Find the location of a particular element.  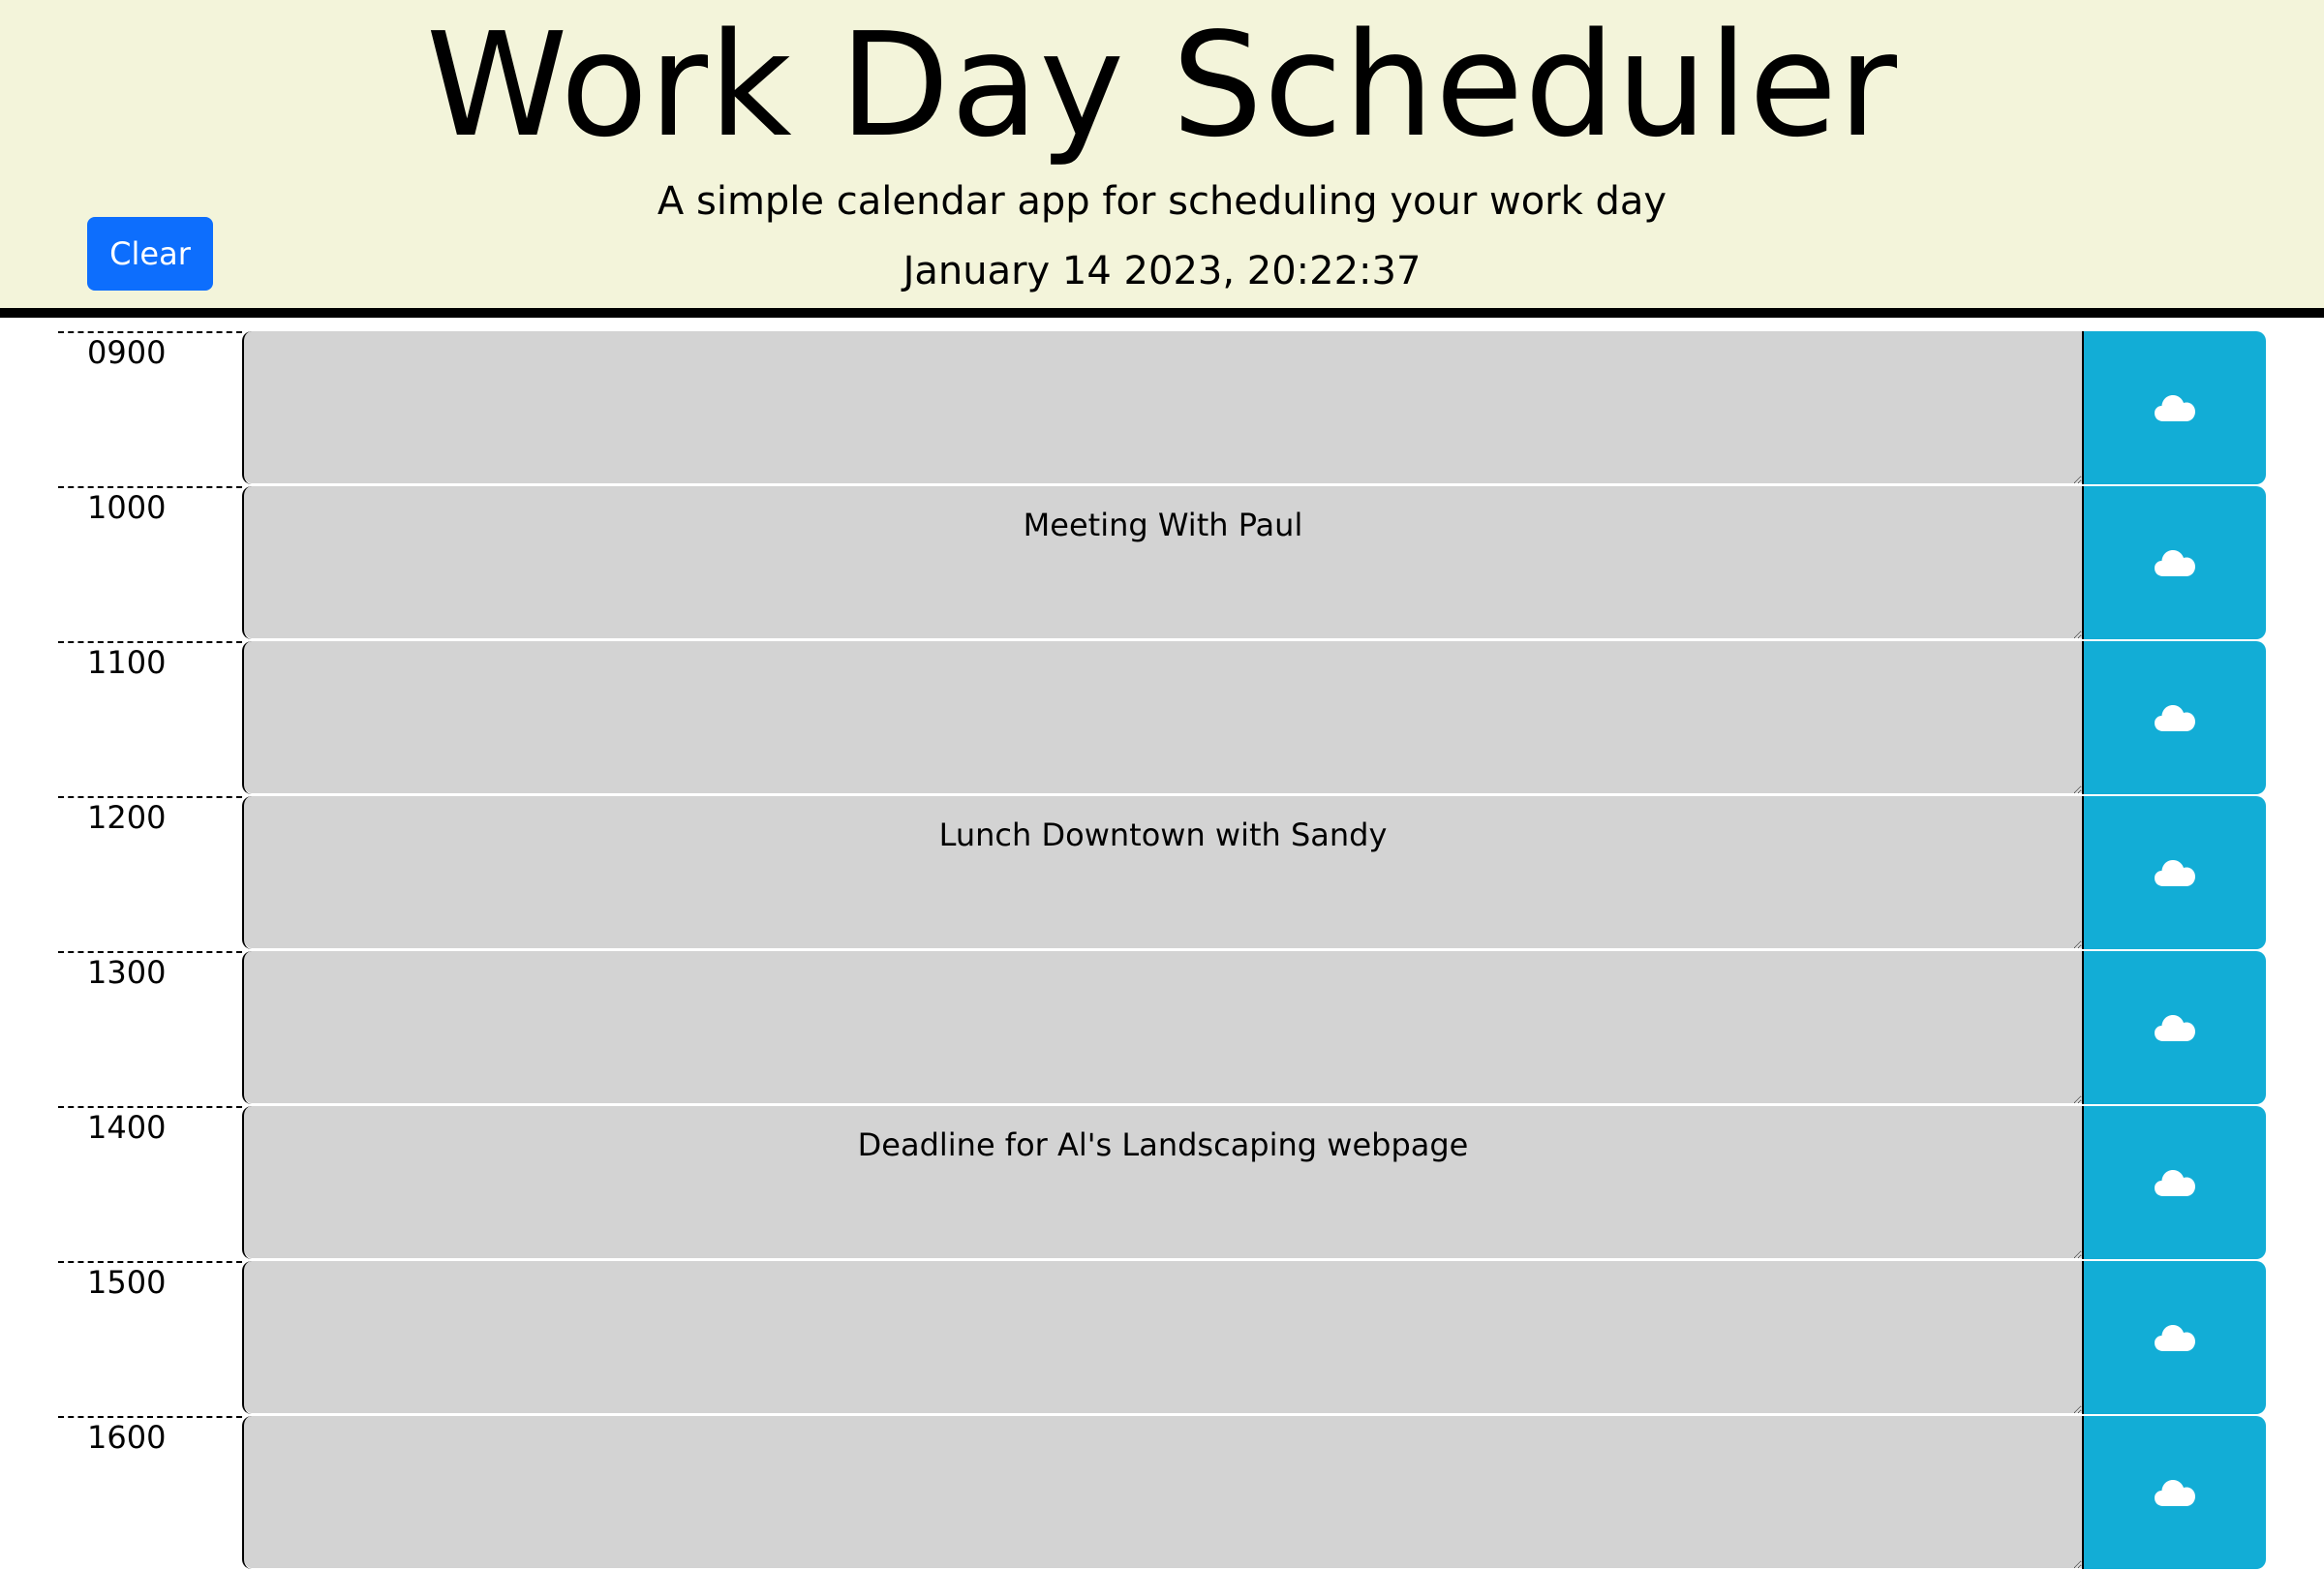

hour-label: 1100 is located at coordinates (150, 718).